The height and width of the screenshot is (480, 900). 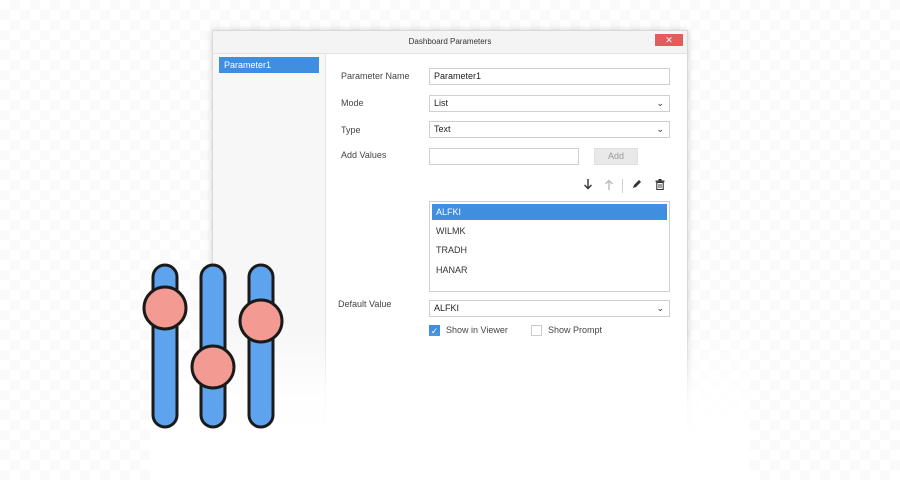 I want to click on title-bar: Dashboard Parameters ✕, so click(x=450, y=42).